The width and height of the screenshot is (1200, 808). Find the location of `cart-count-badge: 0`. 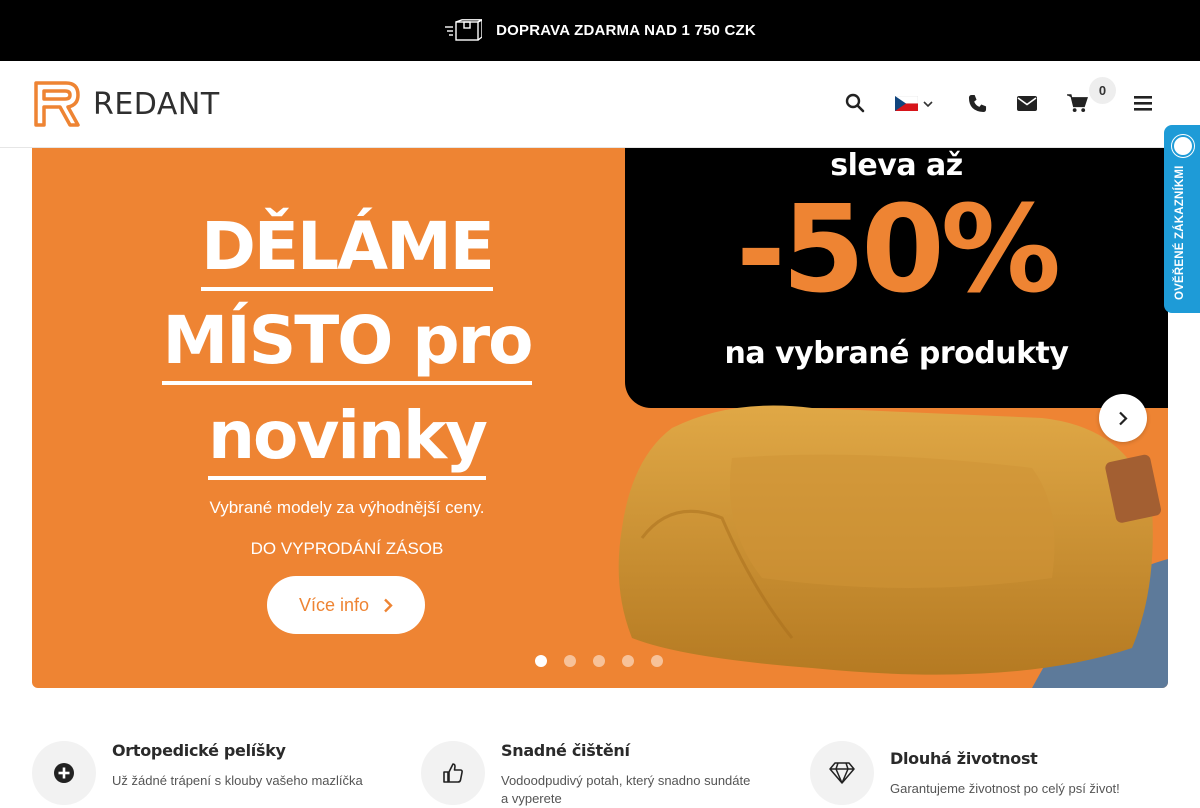

cart-count-badge: 0 is located at coordinates (1102, 90).